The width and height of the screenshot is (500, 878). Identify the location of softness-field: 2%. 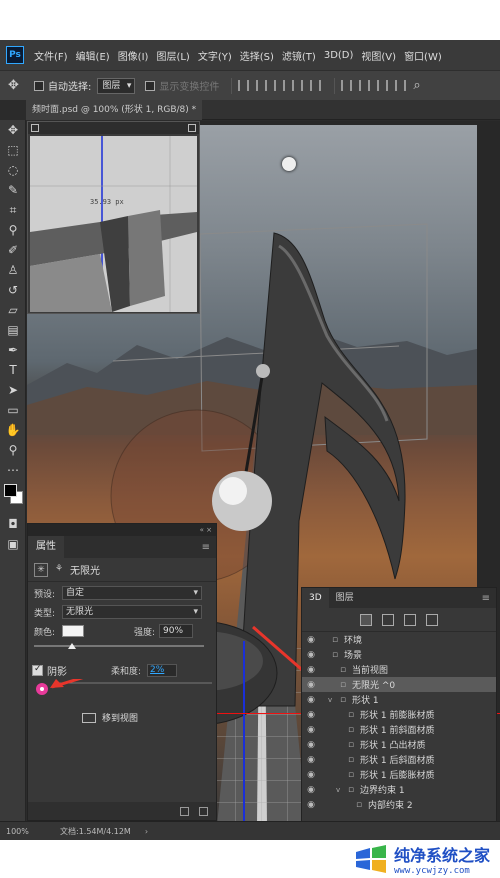
(162, 670).